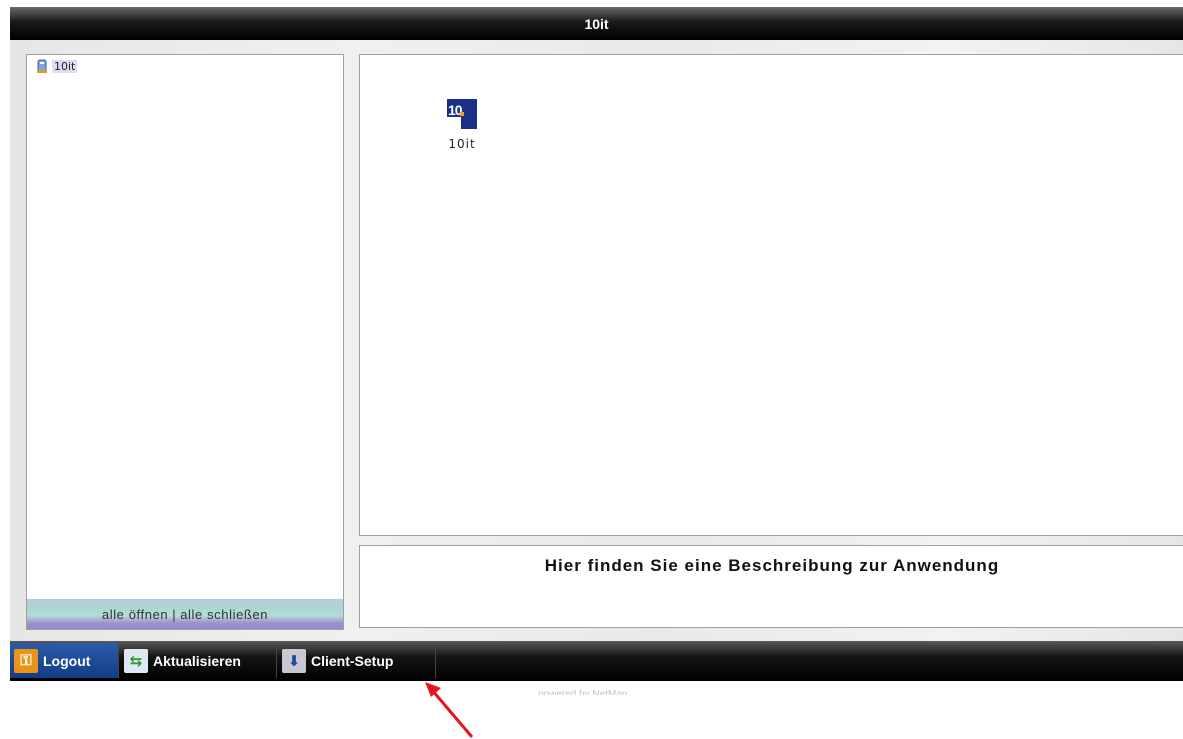 The height and width of the screenshot is (739, 1183). I want to click on logout-button: ⚿ Logout, so click(64, 660).